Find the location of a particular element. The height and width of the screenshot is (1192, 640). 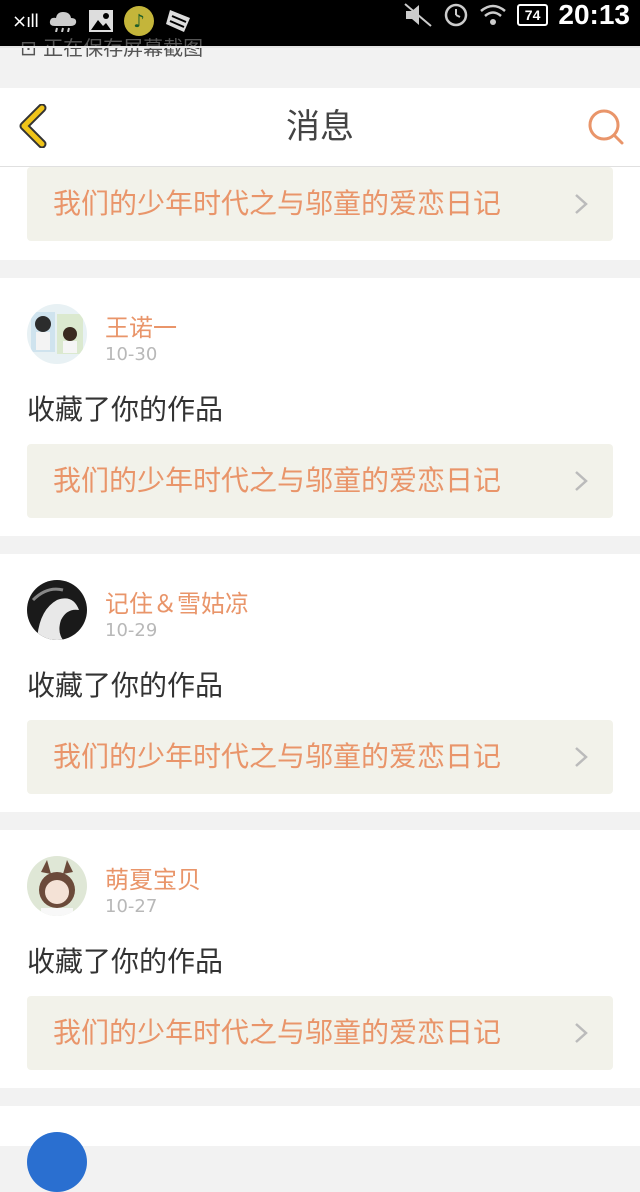

back-button is located at coordinates (36, 126).